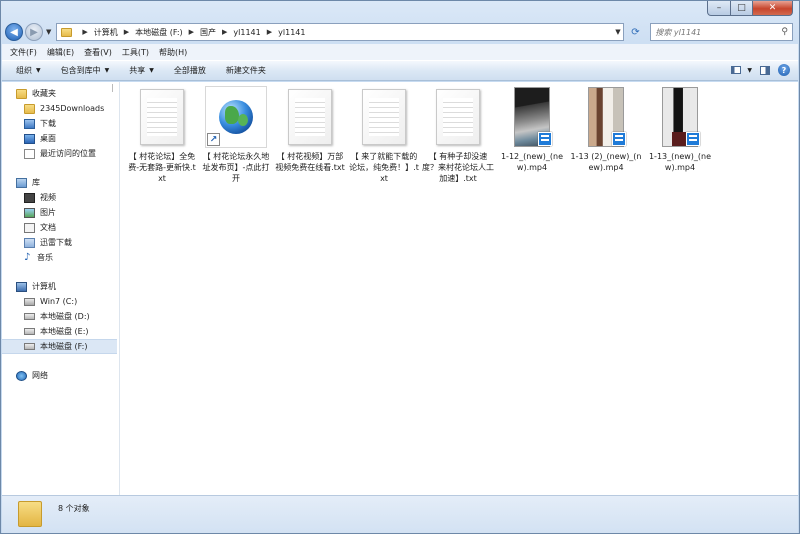  I want to click on nav-item-drive-c: Win7 (C:), so click(60, 301).